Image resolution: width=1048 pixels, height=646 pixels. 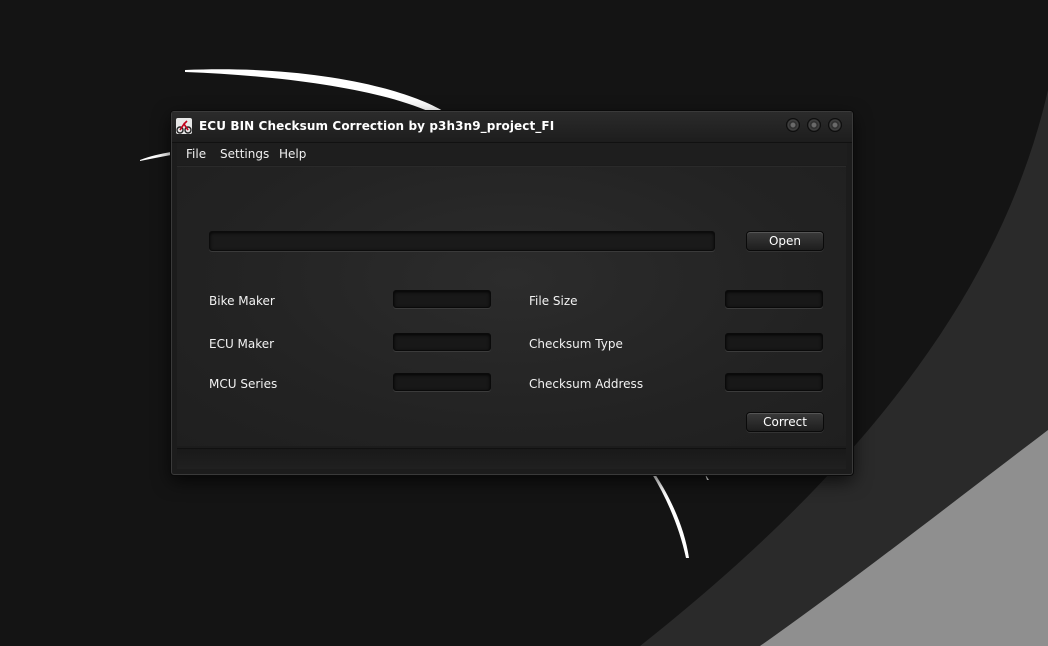 What do you see at coordinates (511, 458) in the screenshot?
I see `status-bar` at bounding box center [511, 458].